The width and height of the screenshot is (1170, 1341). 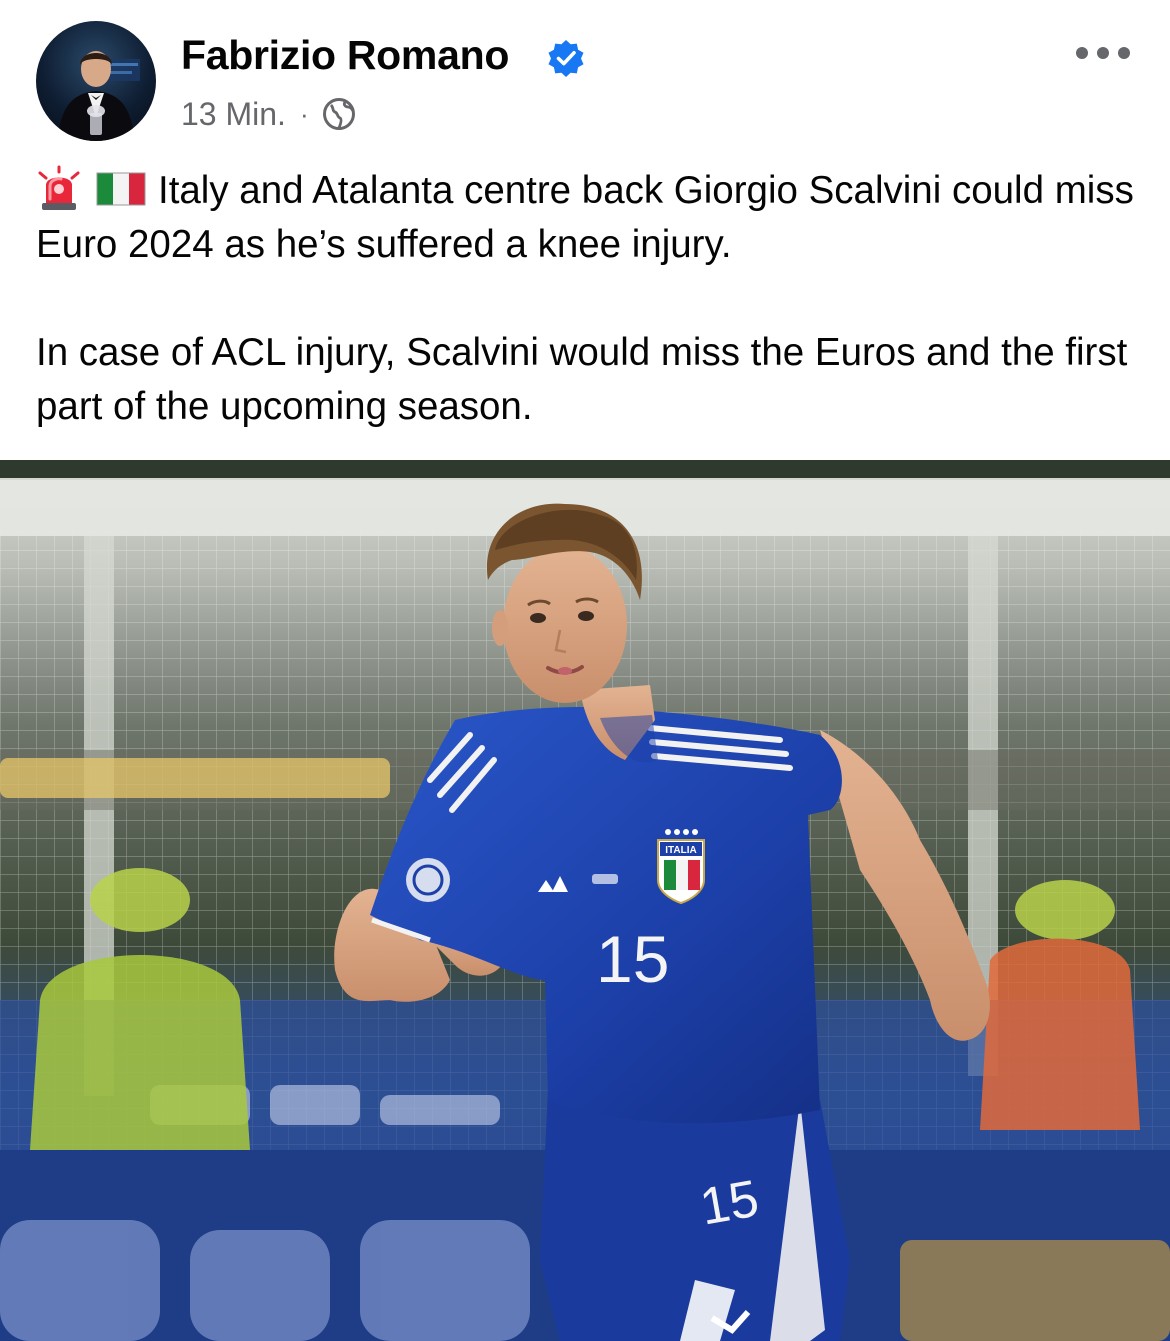 I want to click on shorts-number: 15, so click(x=729, y=1203).